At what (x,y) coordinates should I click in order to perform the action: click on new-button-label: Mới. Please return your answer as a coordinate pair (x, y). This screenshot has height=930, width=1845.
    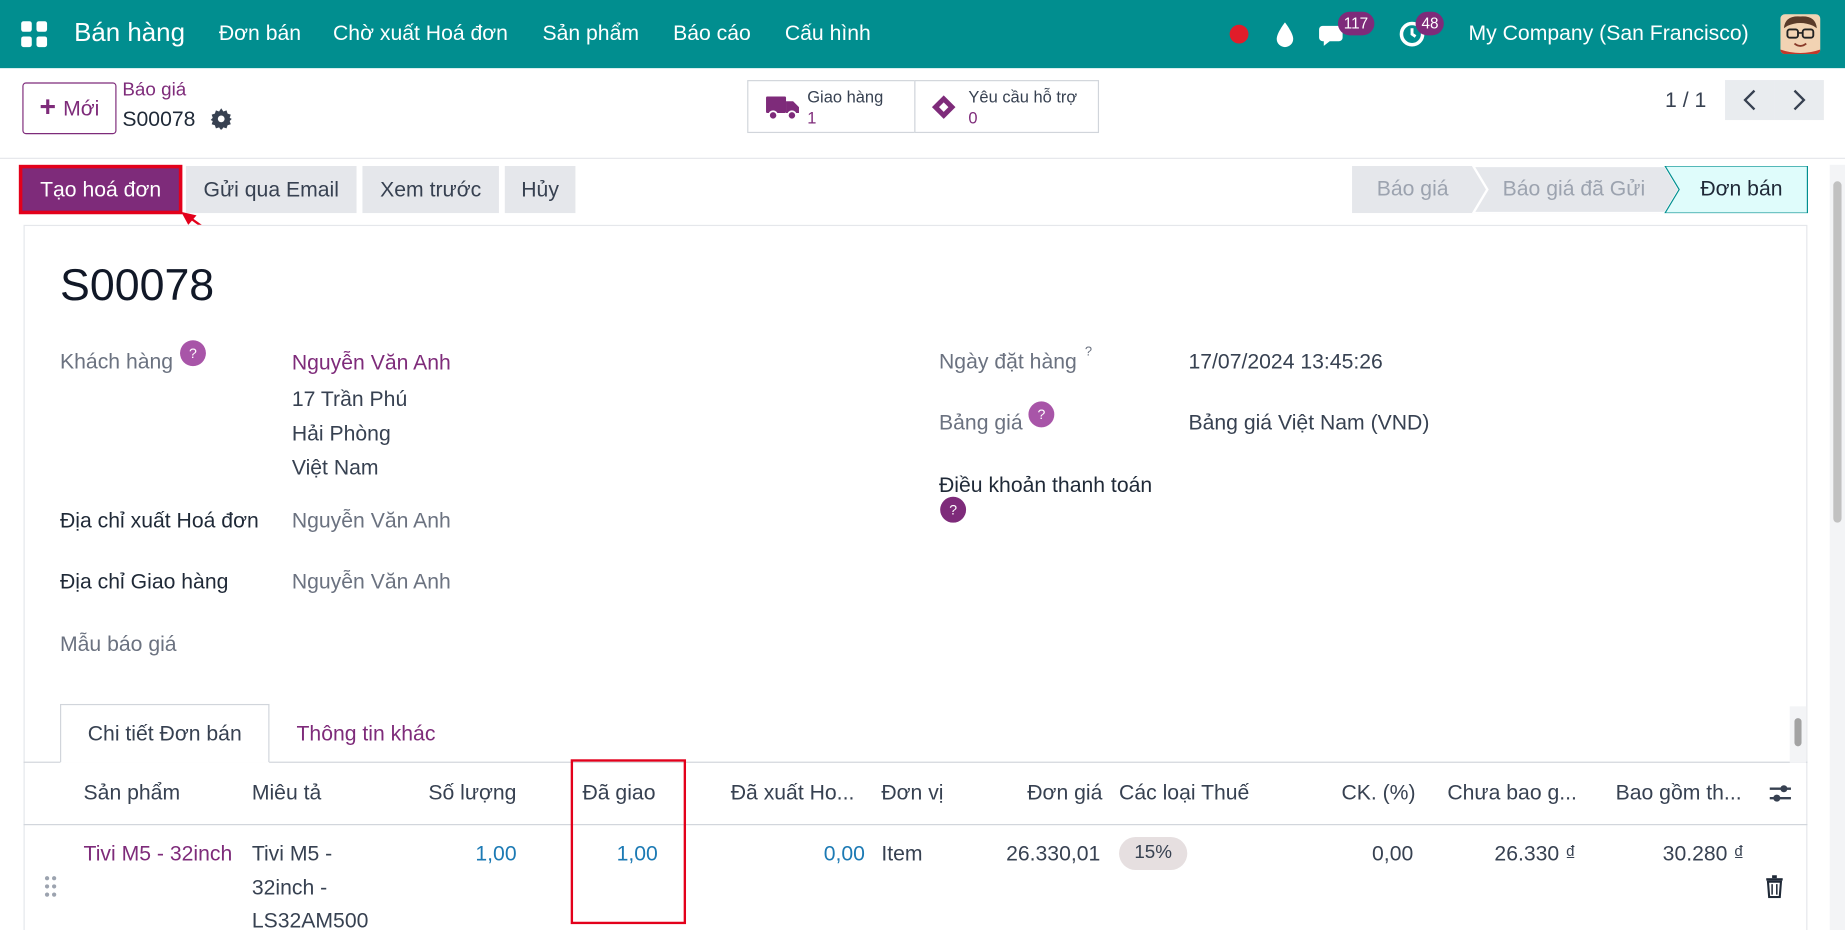
    Looking at the image, I should click on (81, 107).